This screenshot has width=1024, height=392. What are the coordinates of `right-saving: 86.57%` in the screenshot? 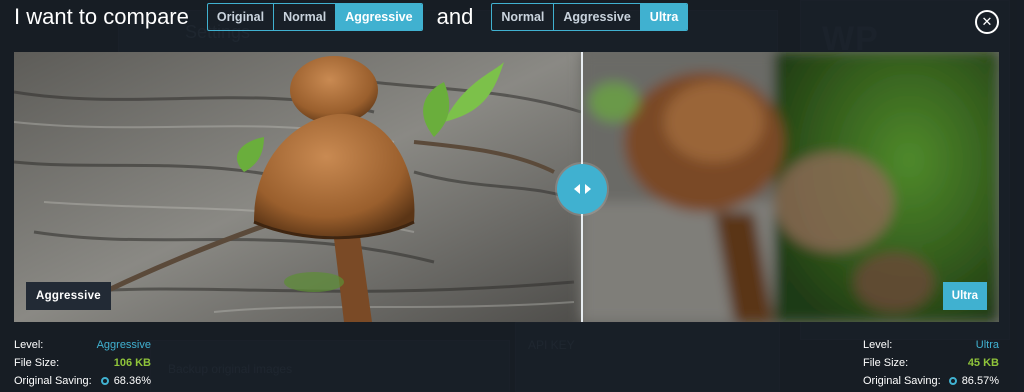 It's located at (973, 381).